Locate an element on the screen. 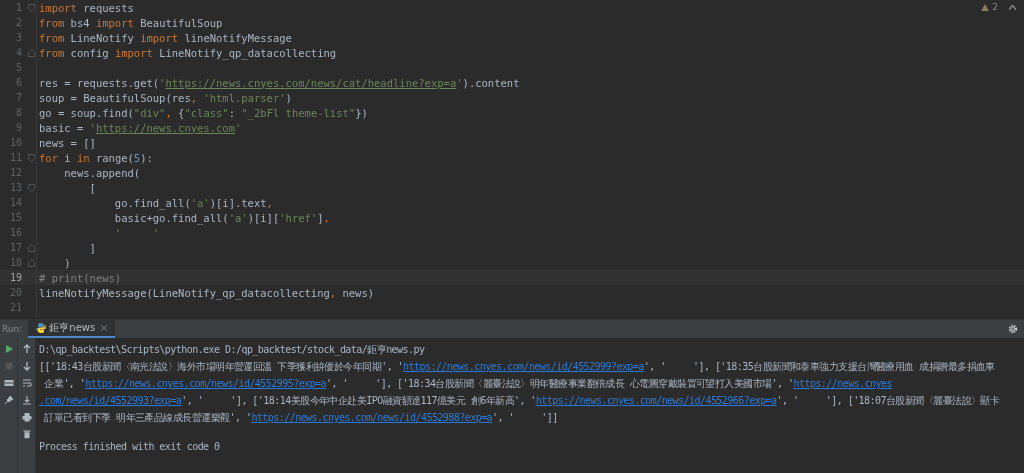 The width and height of the screenshot is (1024, 473). code-line: ' ' is located at coordinates (136, 232).